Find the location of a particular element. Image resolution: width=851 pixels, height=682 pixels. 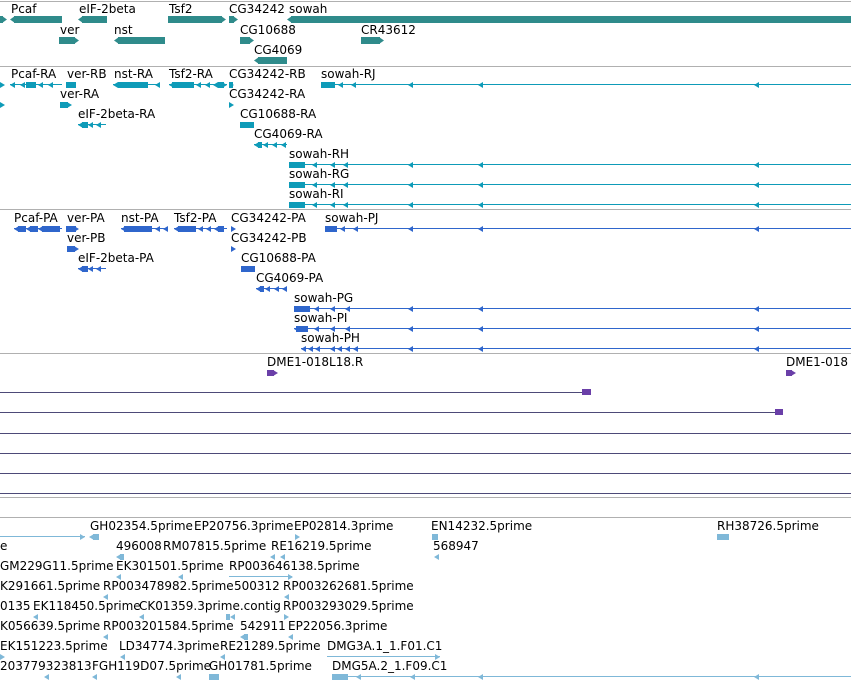

gene-track is located at coordinates (425, 40).